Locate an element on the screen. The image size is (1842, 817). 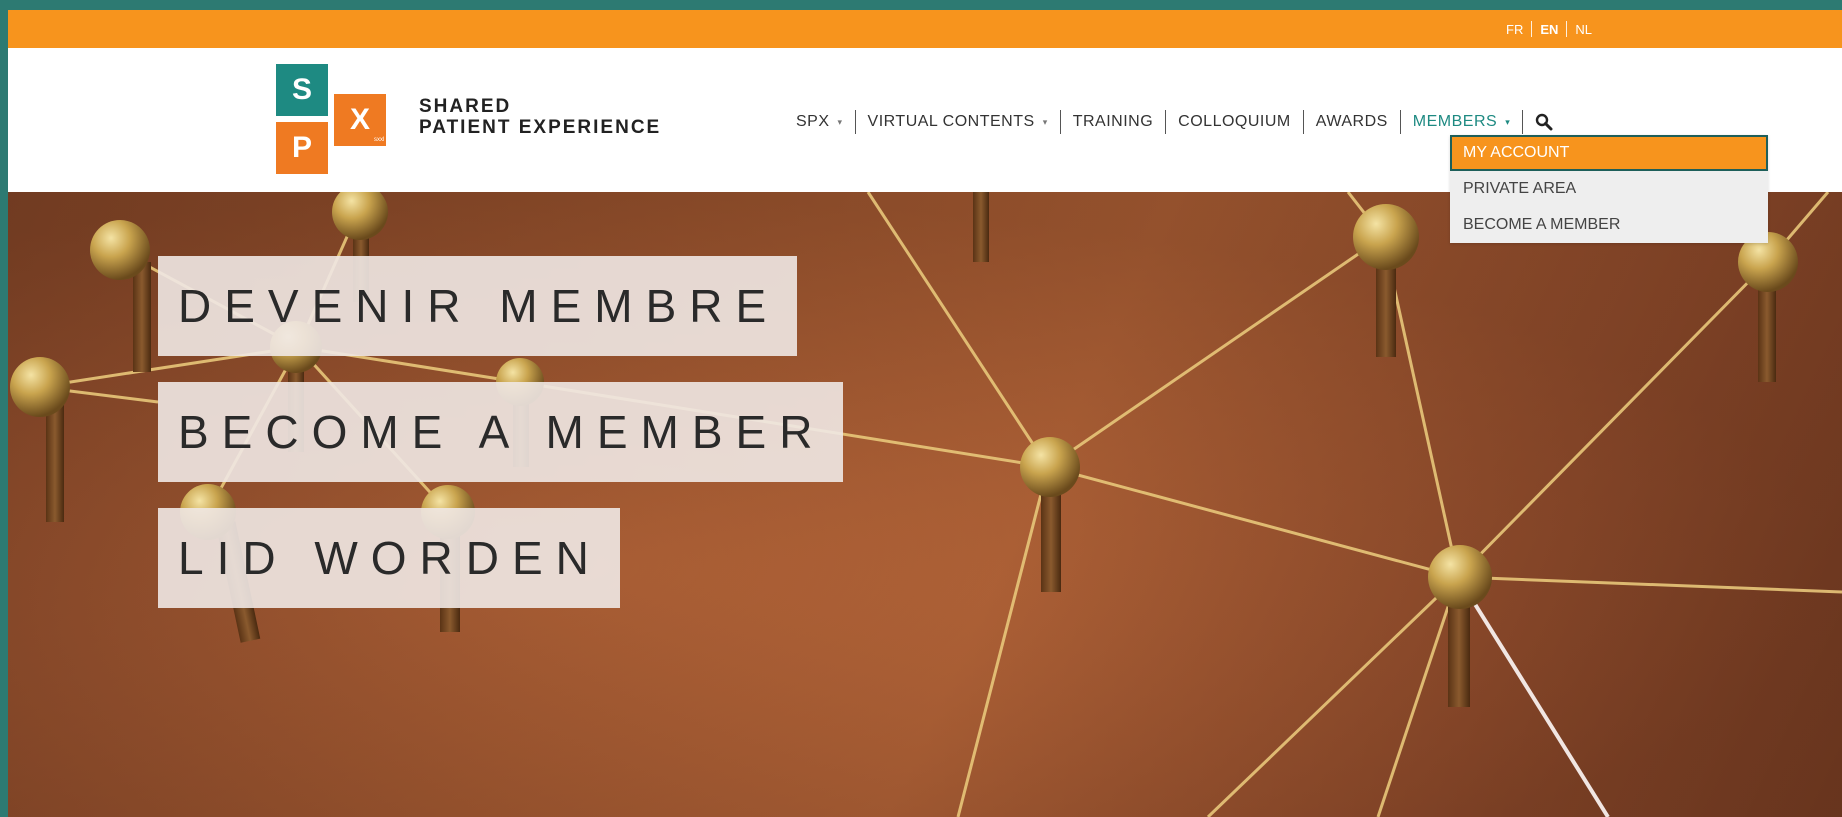
brand-name: SHARED PATIENT EXPERIENCE is located at coordinates (540, 117).